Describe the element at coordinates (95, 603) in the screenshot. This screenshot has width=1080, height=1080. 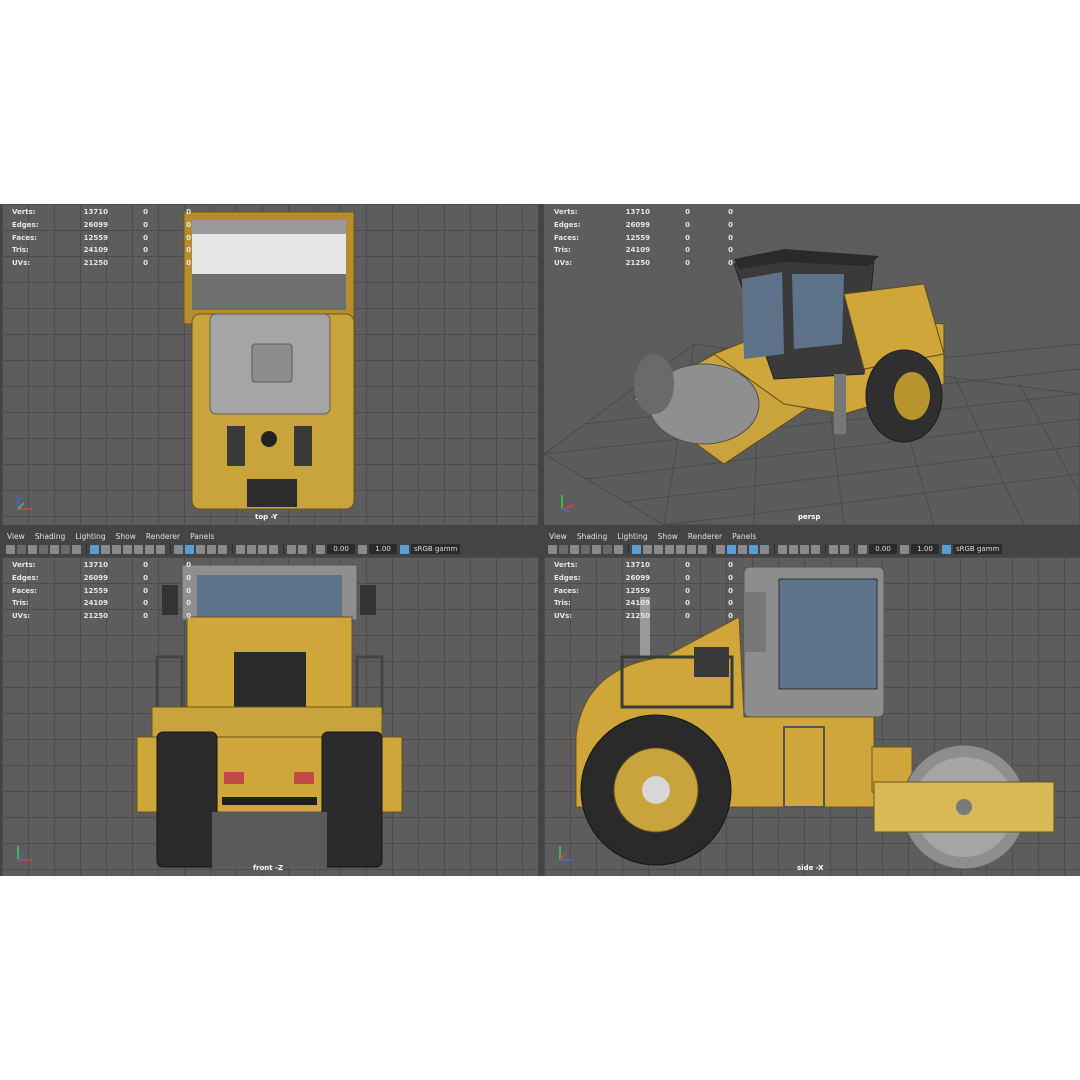
I see `tris-value: 24109` at that location.